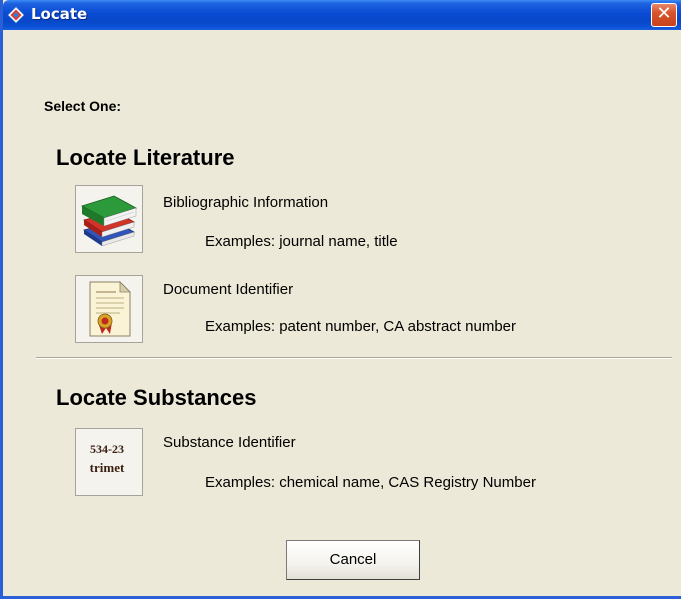 The width and height of the screenshot is (681, 599). Describe the element at coordinates (301, 241) in the screenshot. I see `bibliographic-information-examples: Examples: journal name, title` at that location.